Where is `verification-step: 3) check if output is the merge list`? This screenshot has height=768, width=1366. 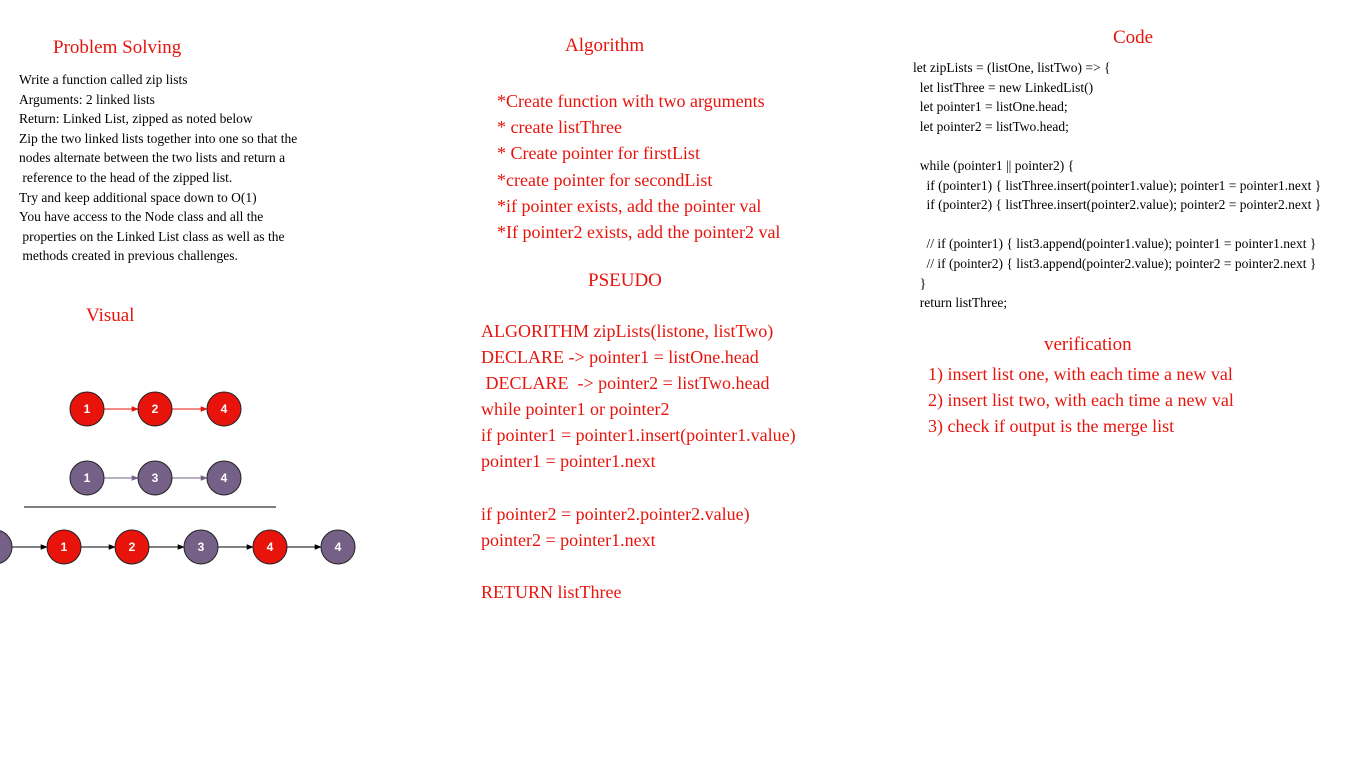
verification-step: 3) check if output is the merge list is located at coordinates (1051, 426).